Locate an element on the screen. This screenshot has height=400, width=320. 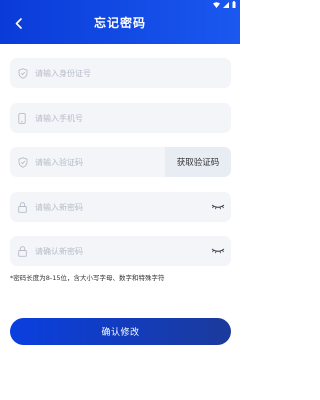
new-password-input is located at coordinates (118, 207).